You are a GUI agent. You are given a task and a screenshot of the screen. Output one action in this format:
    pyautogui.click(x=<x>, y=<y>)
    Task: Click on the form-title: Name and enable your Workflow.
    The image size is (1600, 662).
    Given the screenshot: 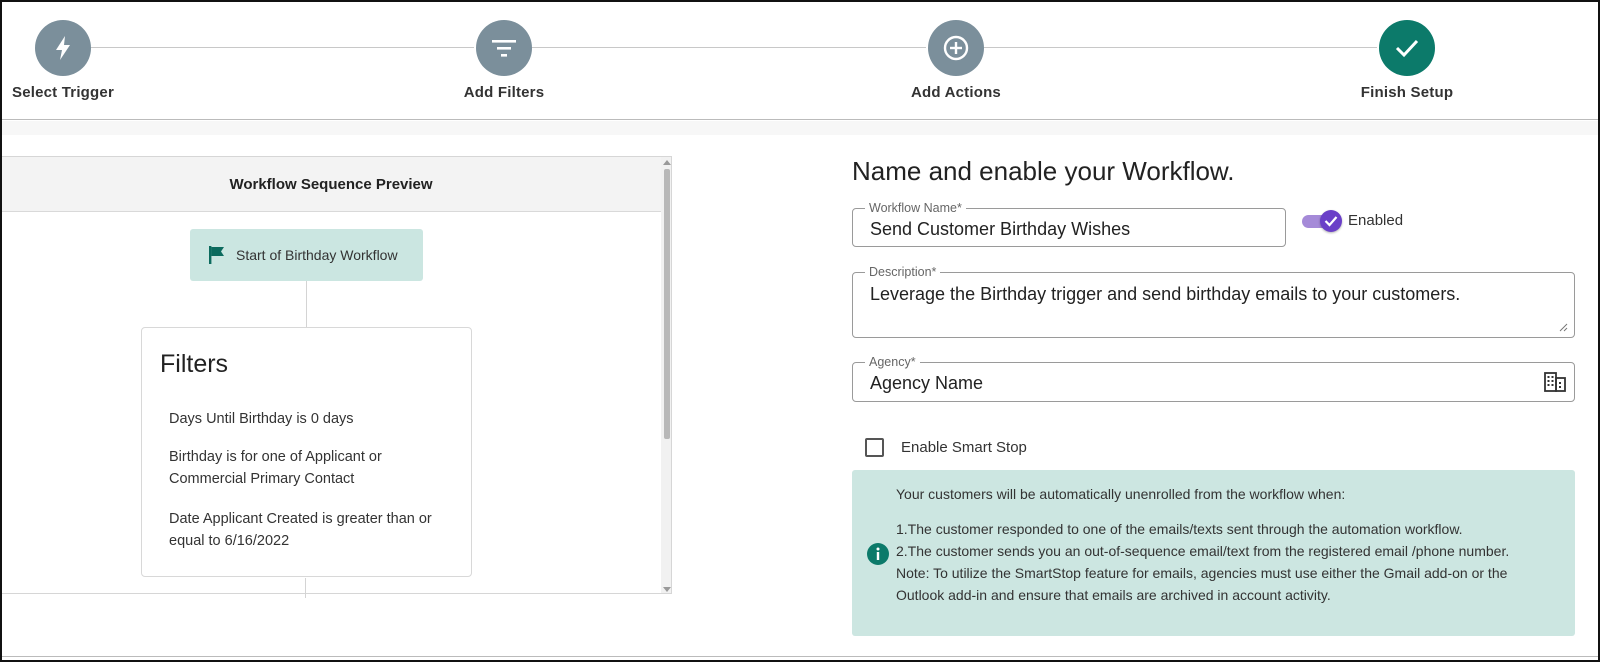 What is the action you would take?
    pyautogui.click(x=1043, y=171)
    